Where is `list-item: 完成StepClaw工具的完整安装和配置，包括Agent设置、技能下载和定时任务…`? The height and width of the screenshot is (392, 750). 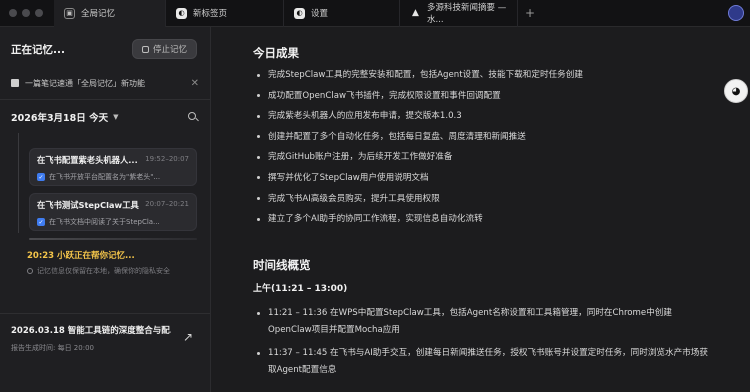 list-item: 完成StepClaw工具的完整安装和配置，包括Agent设置、技能下载和定时任务… is located at coordinates (488, 79).